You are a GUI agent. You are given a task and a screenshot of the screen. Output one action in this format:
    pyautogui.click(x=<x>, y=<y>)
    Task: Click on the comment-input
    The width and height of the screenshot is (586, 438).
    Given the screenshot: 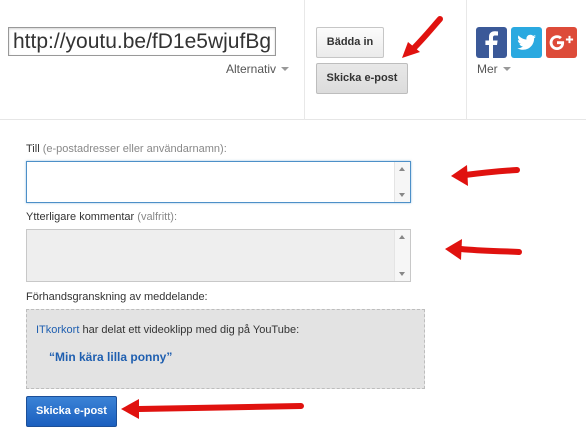 What is the action you would take?
    pyautogui.click(x=210, y=255)
    